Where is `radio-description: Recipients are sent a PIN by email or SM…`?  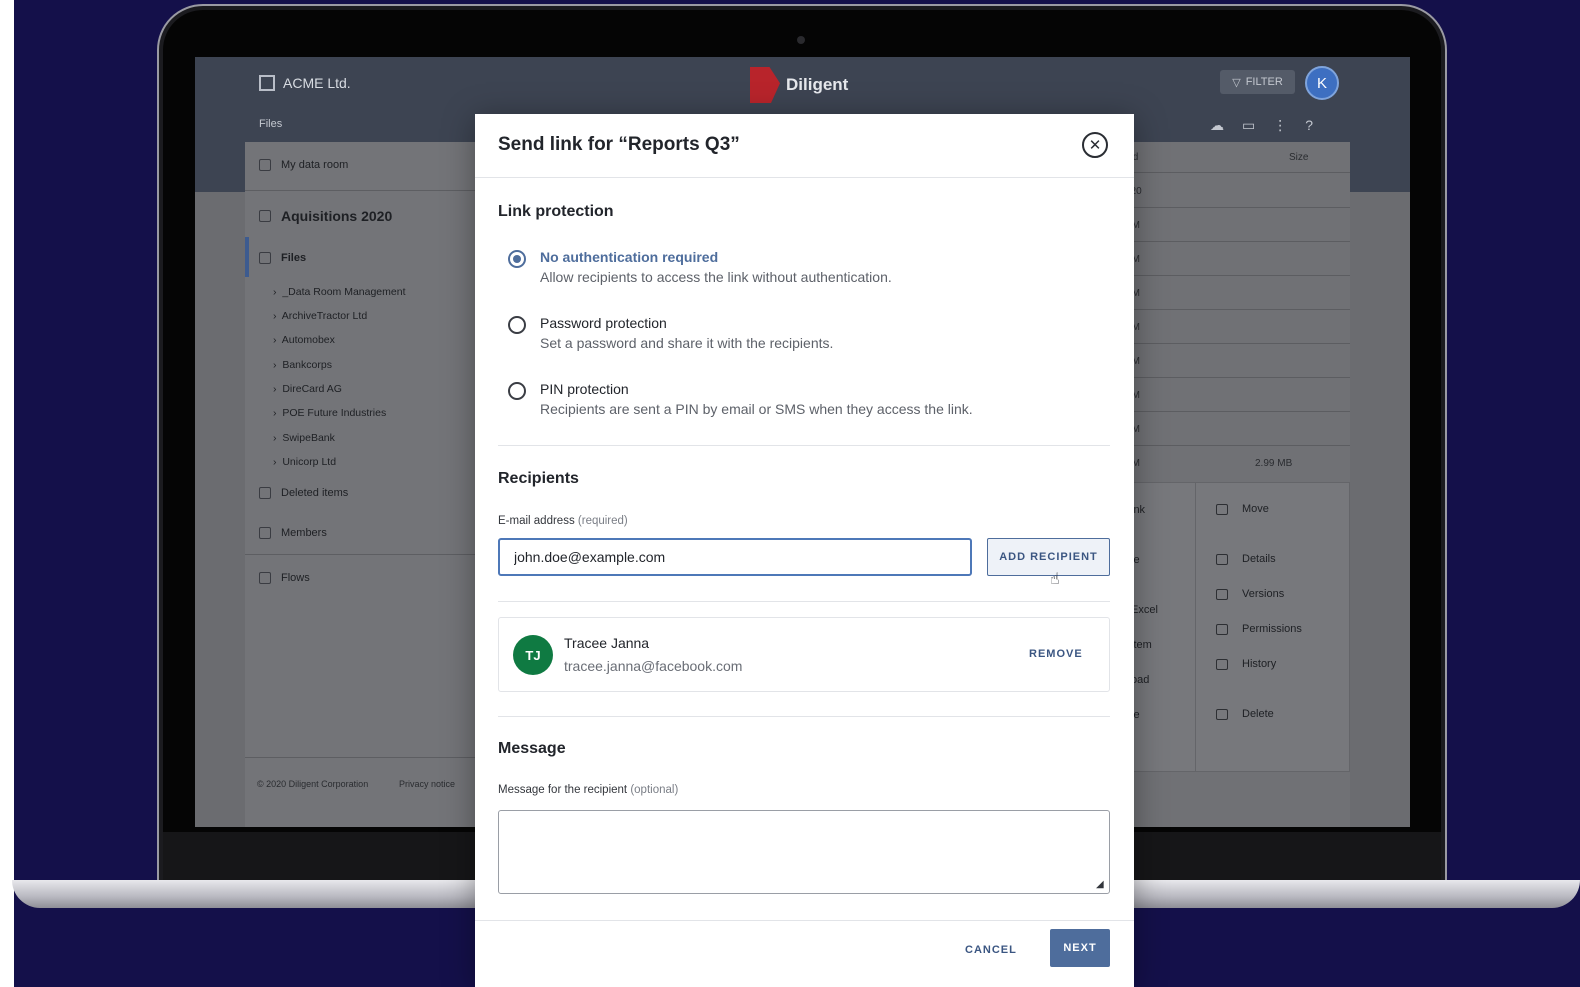 radio-description: Recipients are sent a PIN by email or SM… is located at coordinates (756, 409).